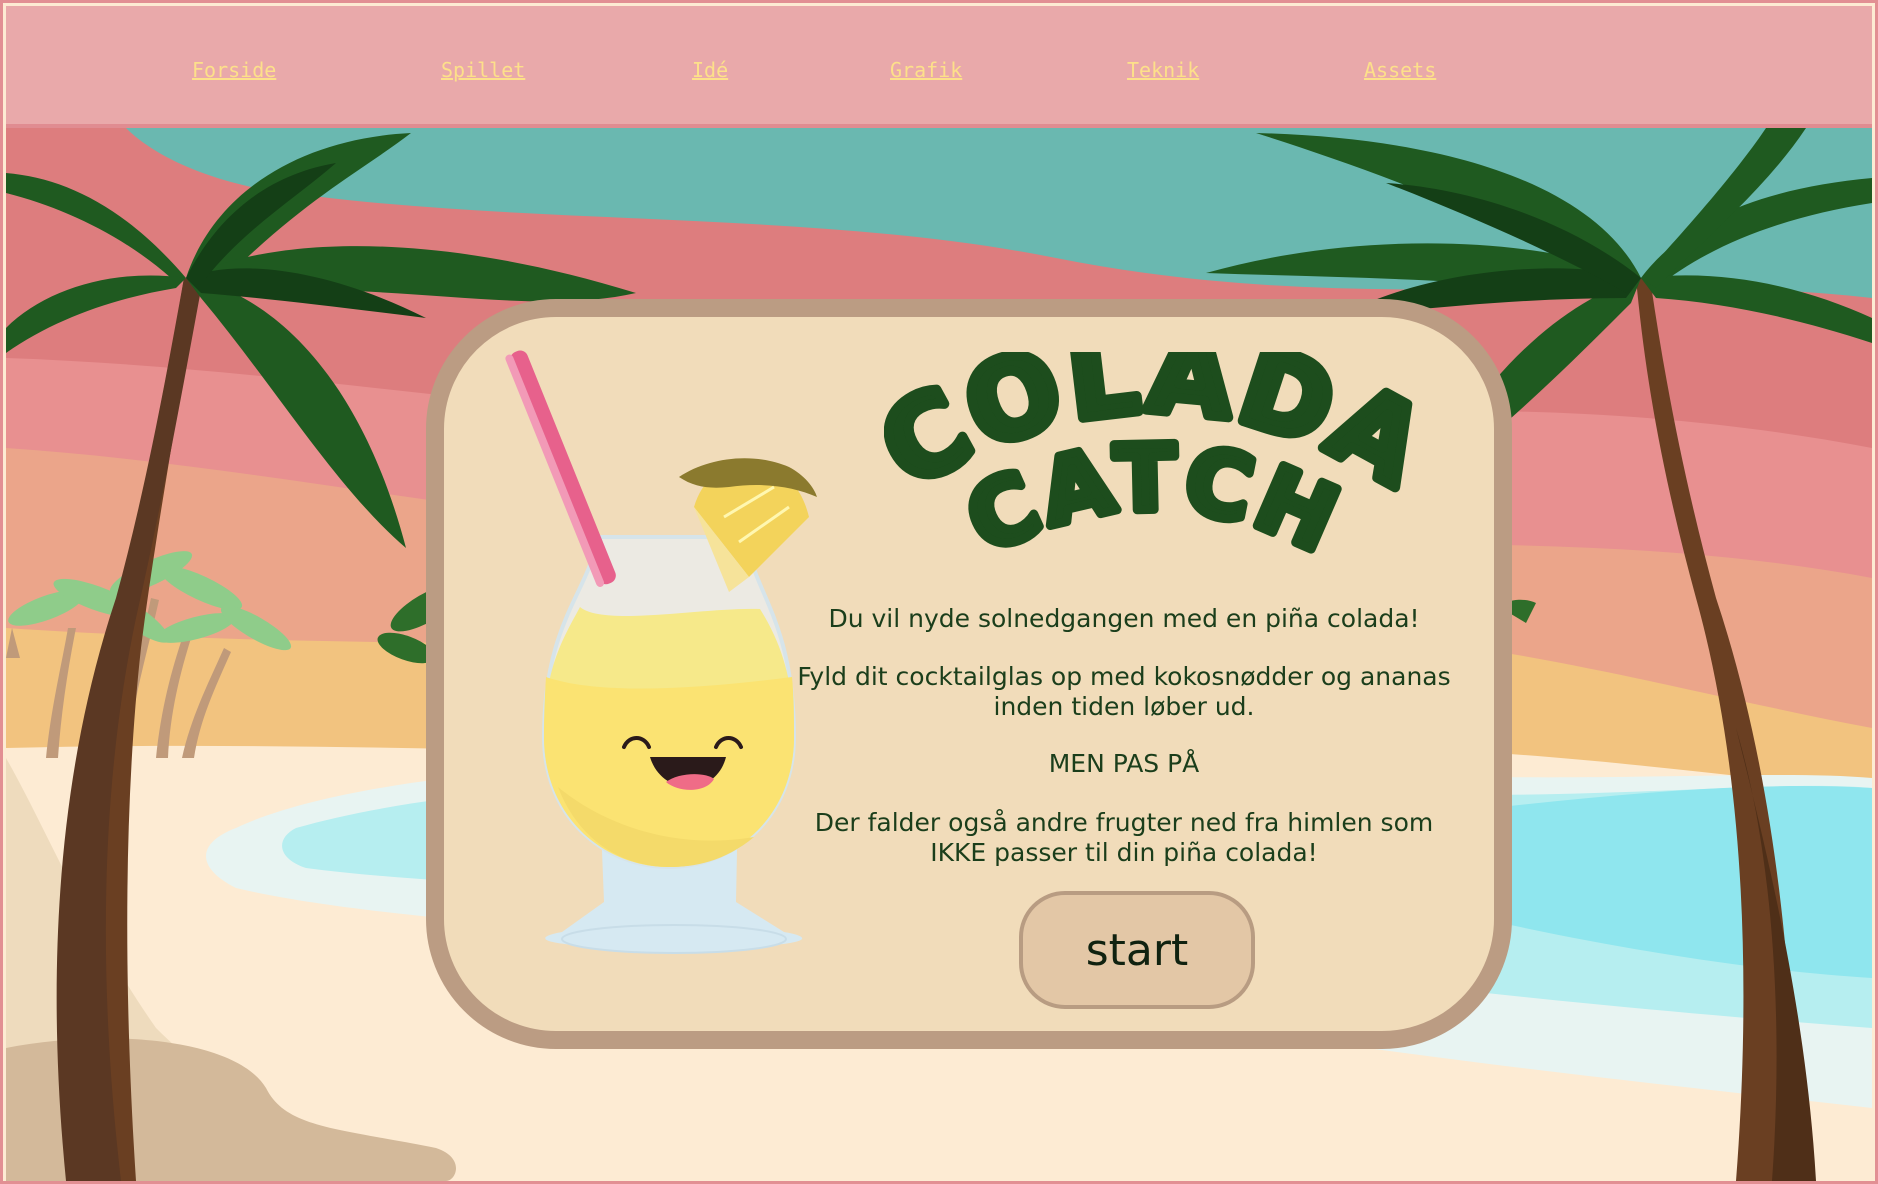 Image resolution: width=1878 pixels, height=1184 pixels. Describe the element at coordinates (483, 70) in the screenshot. I see `nav-link-spillet: Spillet` at that location.